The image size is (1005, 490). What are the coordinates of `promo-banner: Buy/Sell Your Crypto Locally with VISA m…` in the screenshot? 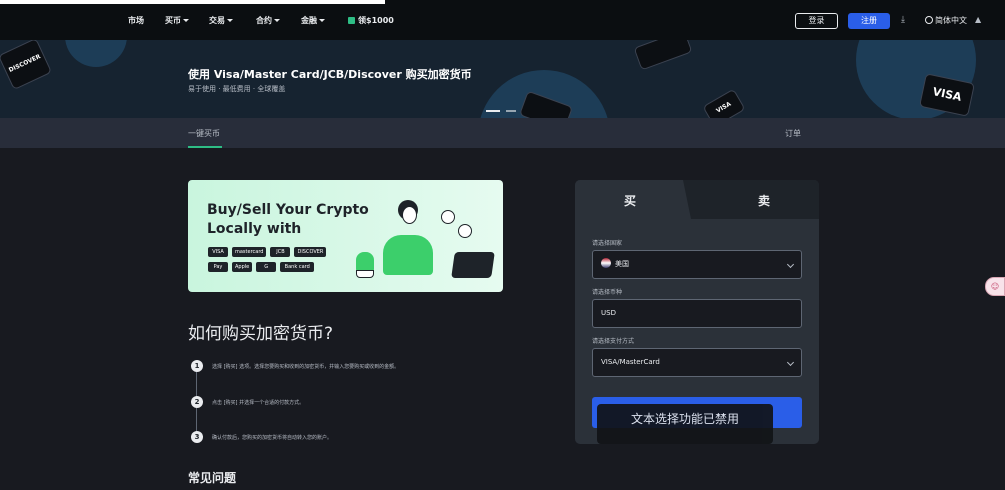 It's located at (345, 236).